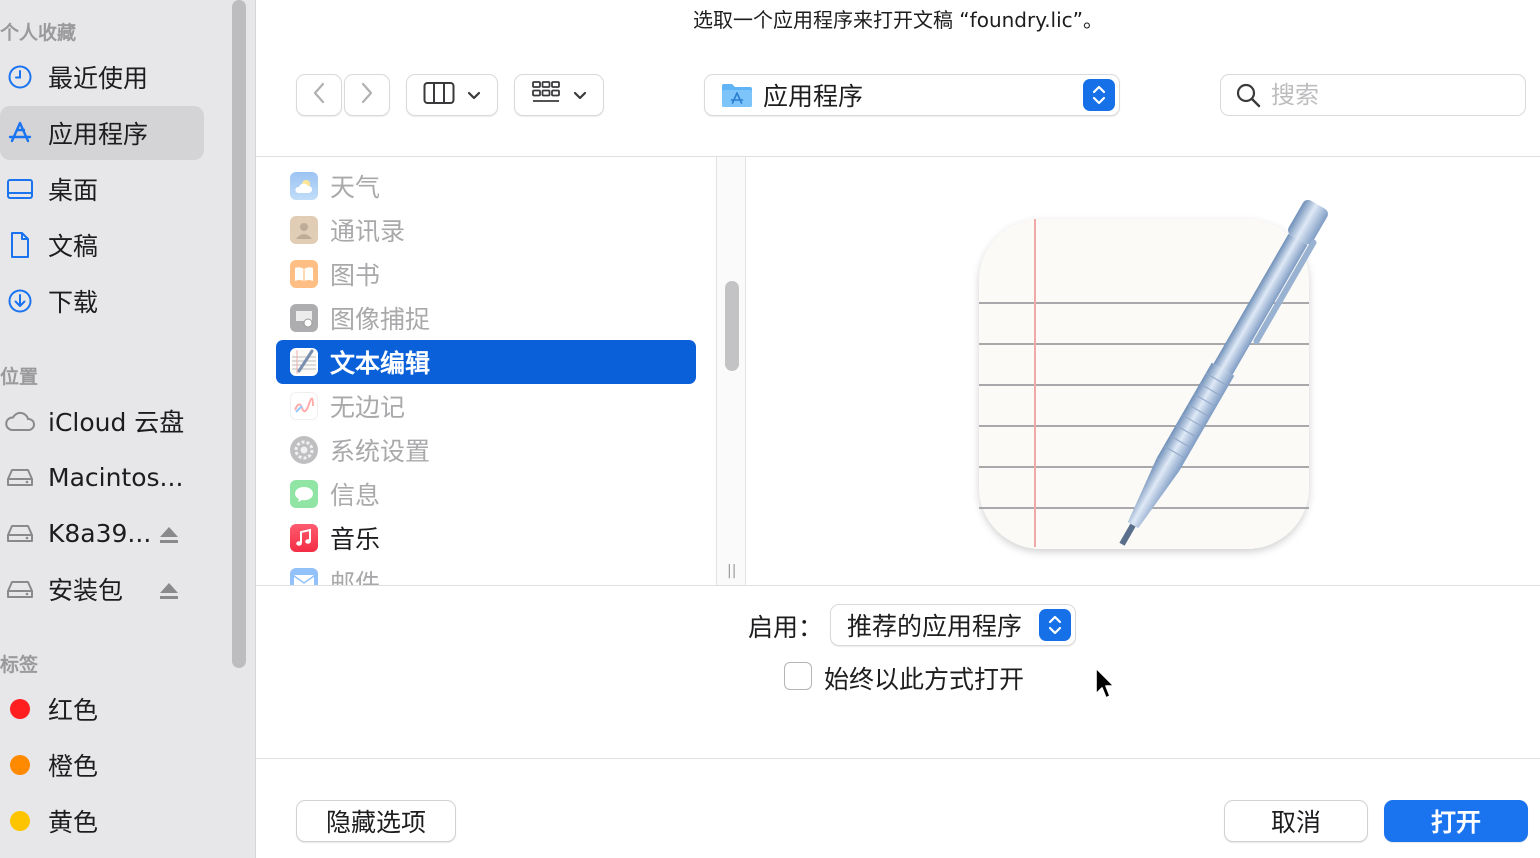 The width and height of the screenshot is (1540, 858). I want to click on list-item-label: 邮件, so click(355, 577).